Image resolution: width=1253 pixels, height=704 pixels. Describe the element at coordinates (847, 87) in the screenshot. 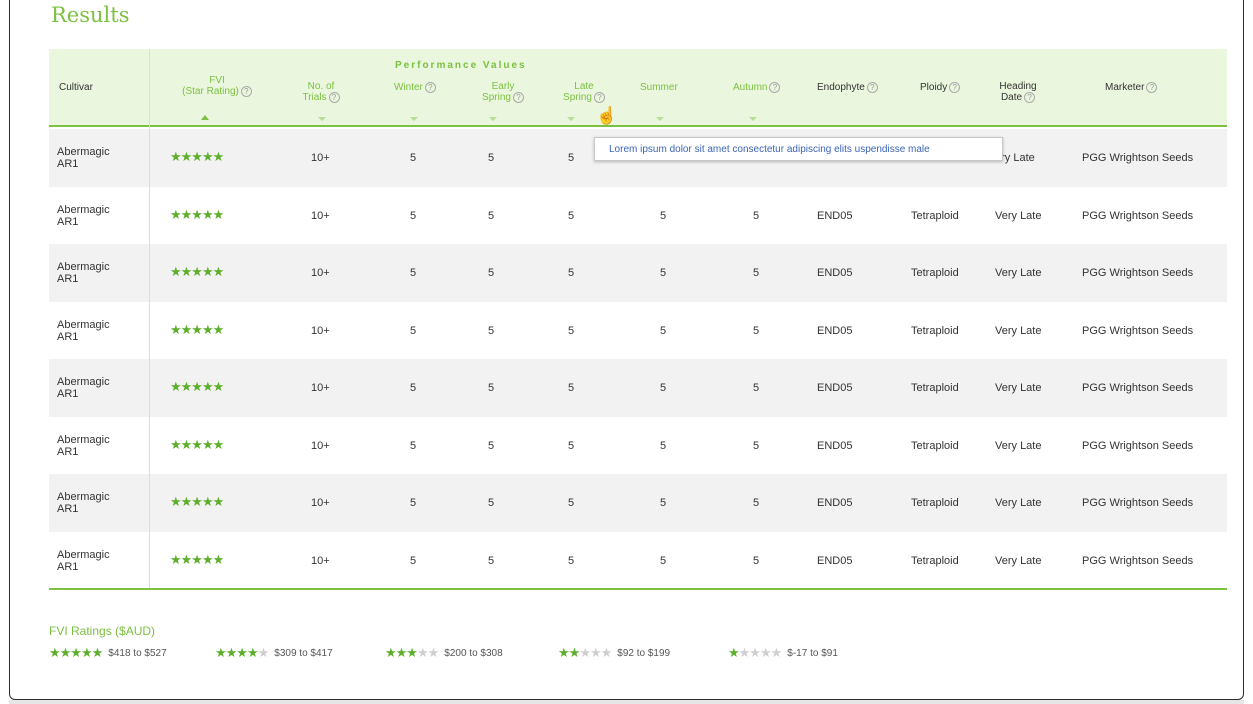

I see `header-endophyte: Endophyte?` at that location.